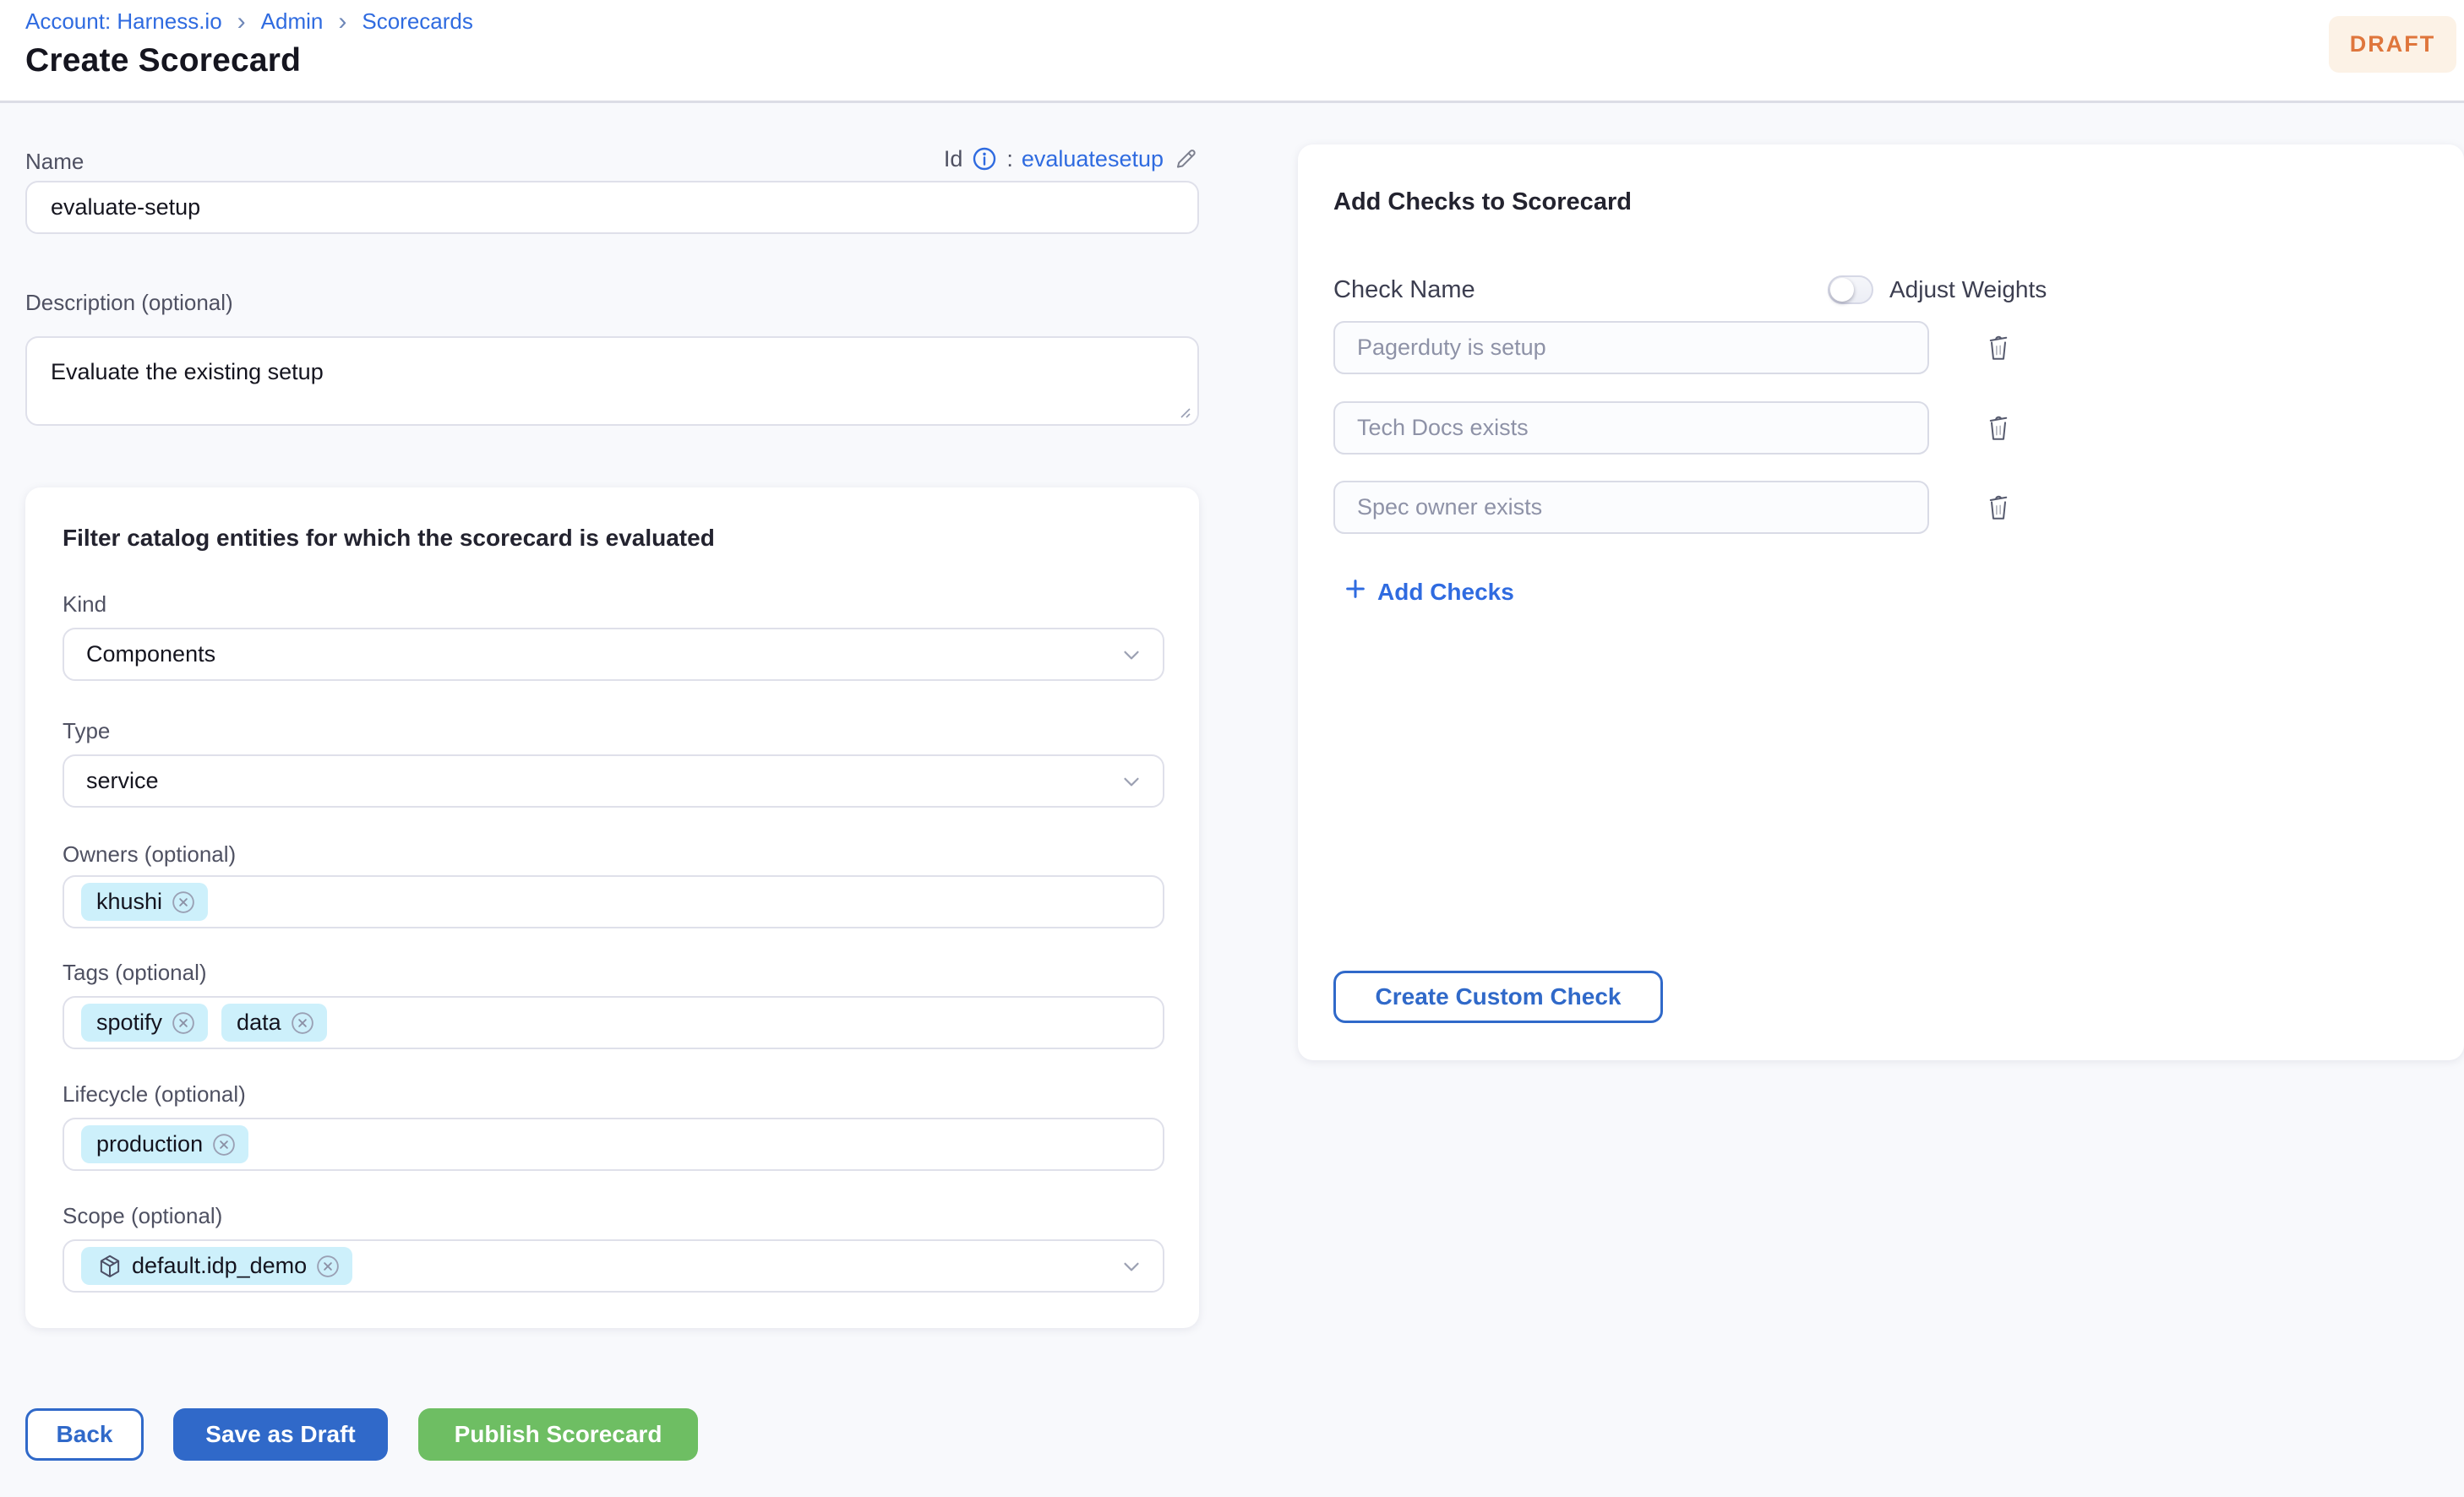 The image size is (2464, 1497). I want to click on tag-chip-label: data, so click(259, 1022).